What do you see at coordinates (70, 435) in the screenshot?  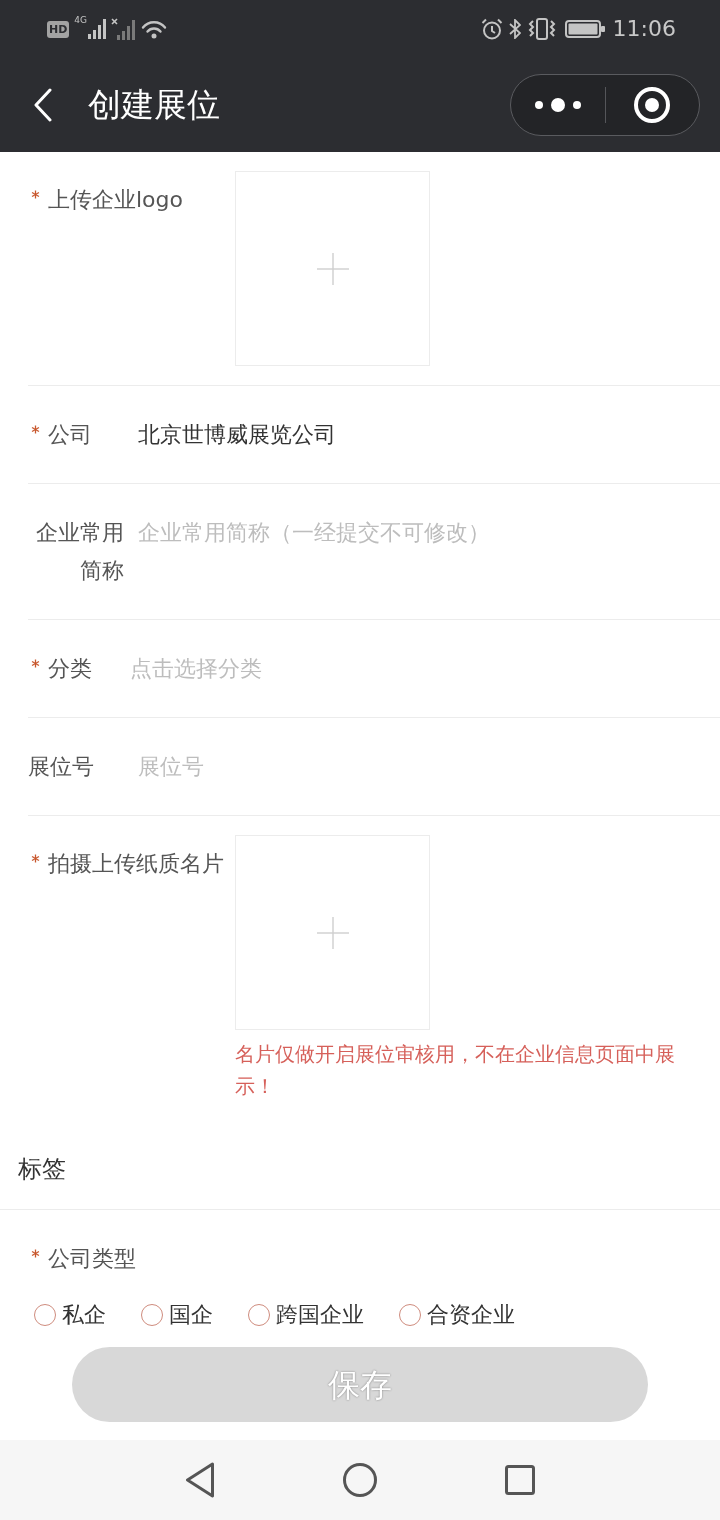 I see `field-label: 公司` at bounding box center [70, 435].